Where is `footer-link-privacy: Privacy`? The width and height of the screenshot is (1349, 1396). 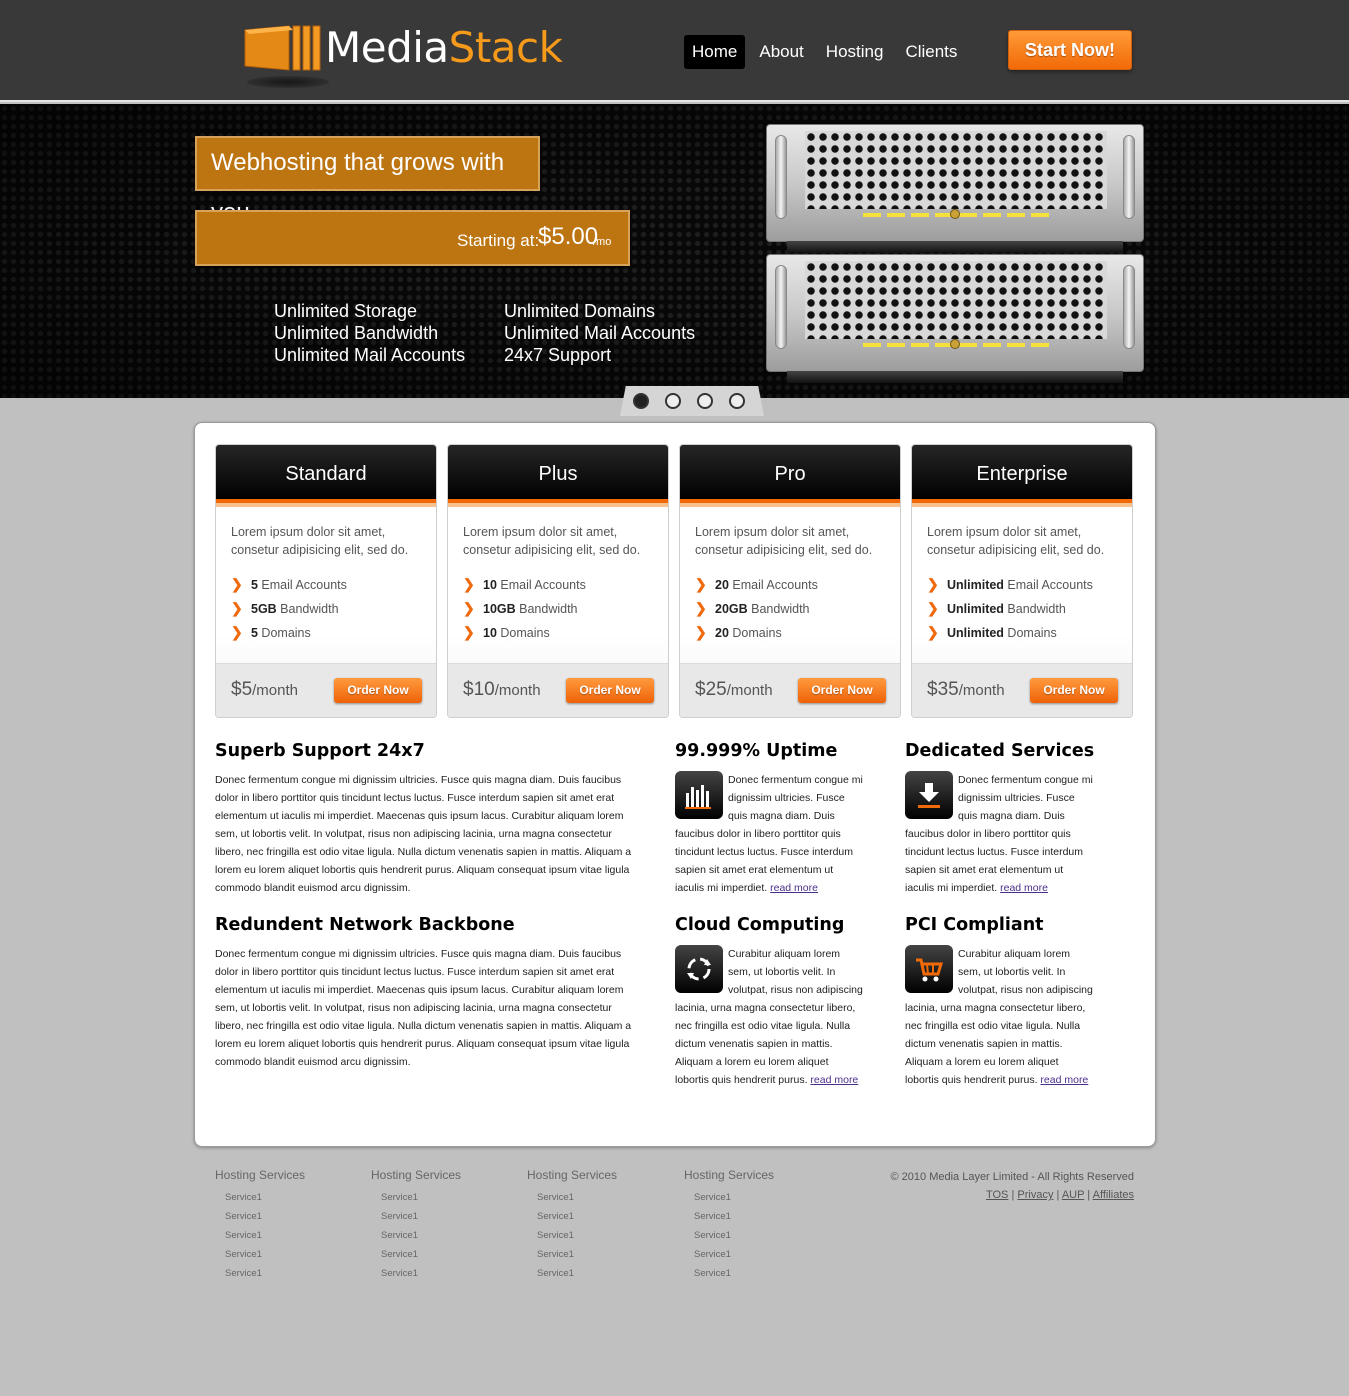
footer-link-privacy: Privacy is located at coordinates (1035, 1195).